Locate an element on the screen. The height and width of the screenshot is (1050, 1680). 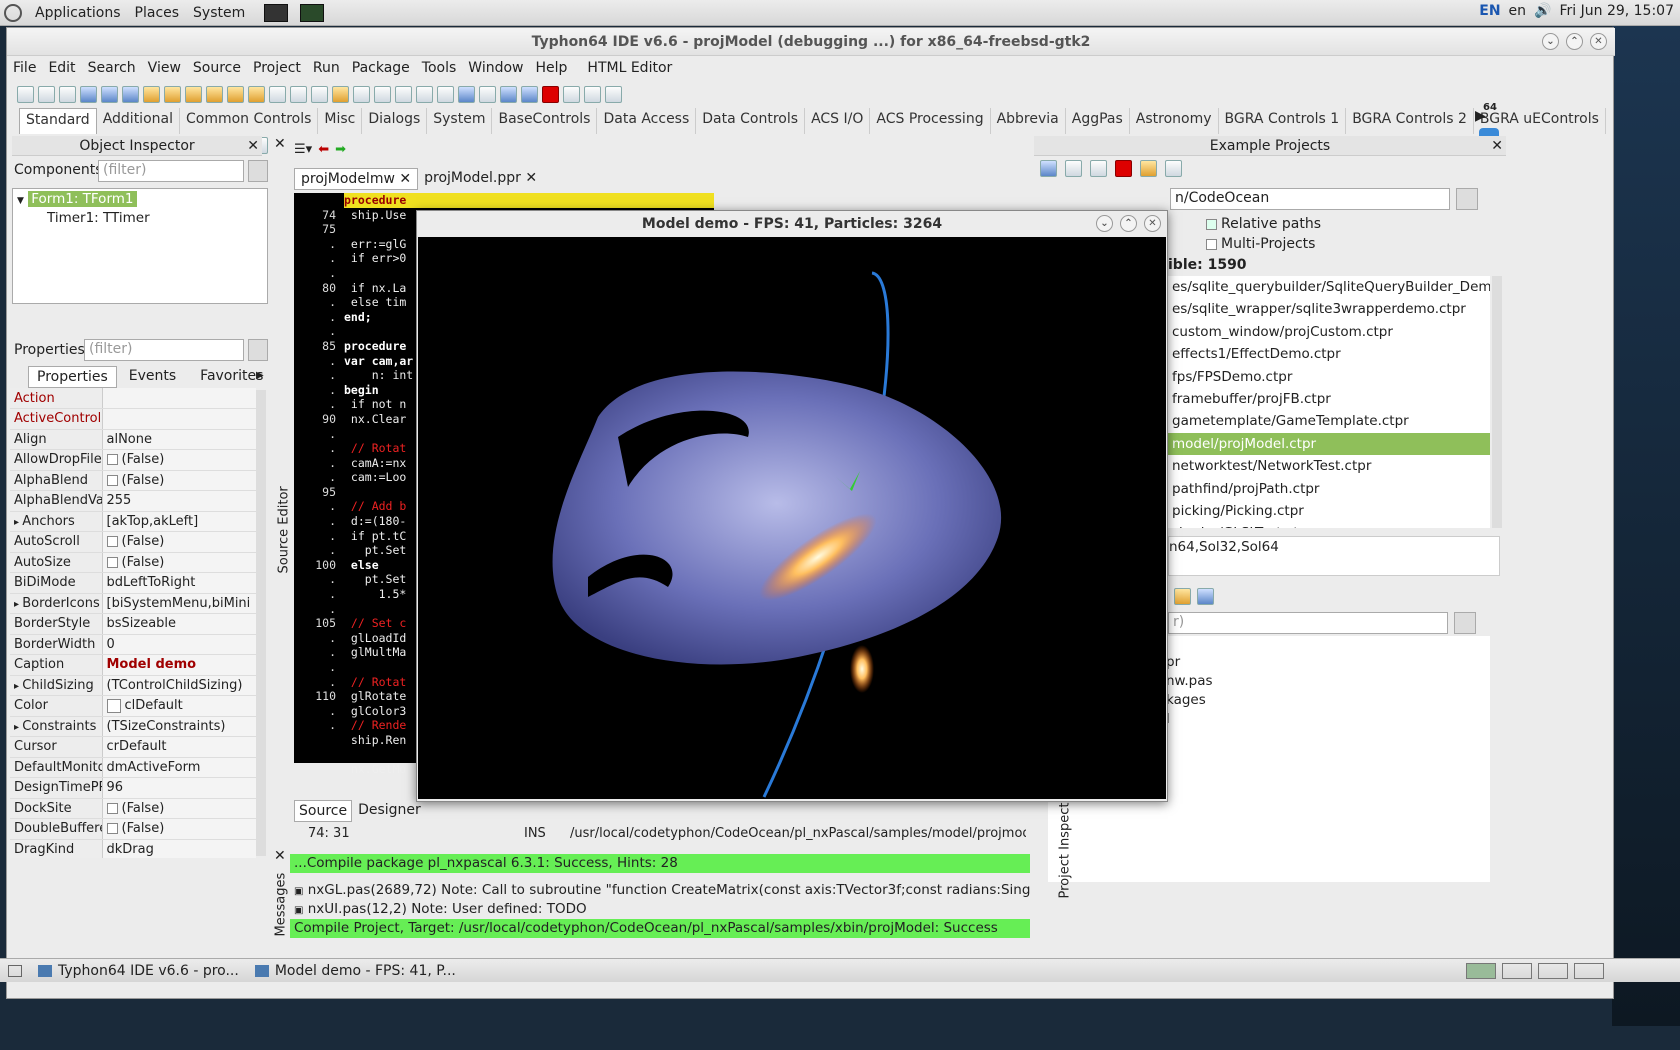
property-row: AutoScroll (False) is located at coordinates (133, 542).